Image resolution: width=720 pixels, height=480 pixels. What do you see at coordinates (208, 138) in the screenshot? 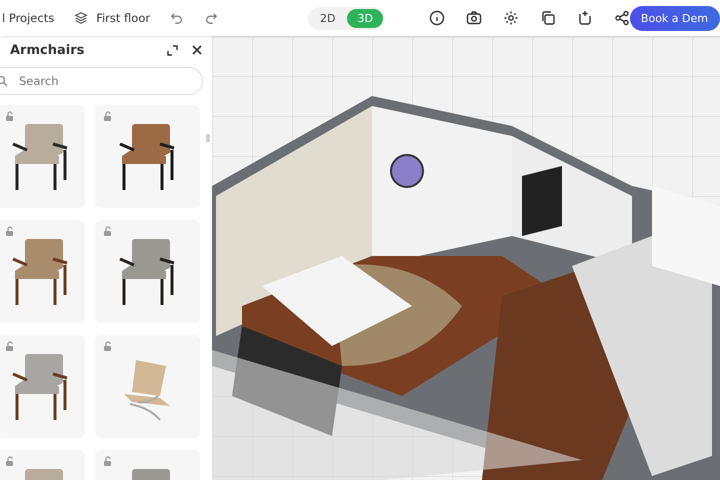
I see `scrollbar` at bounding box center [208, 138].